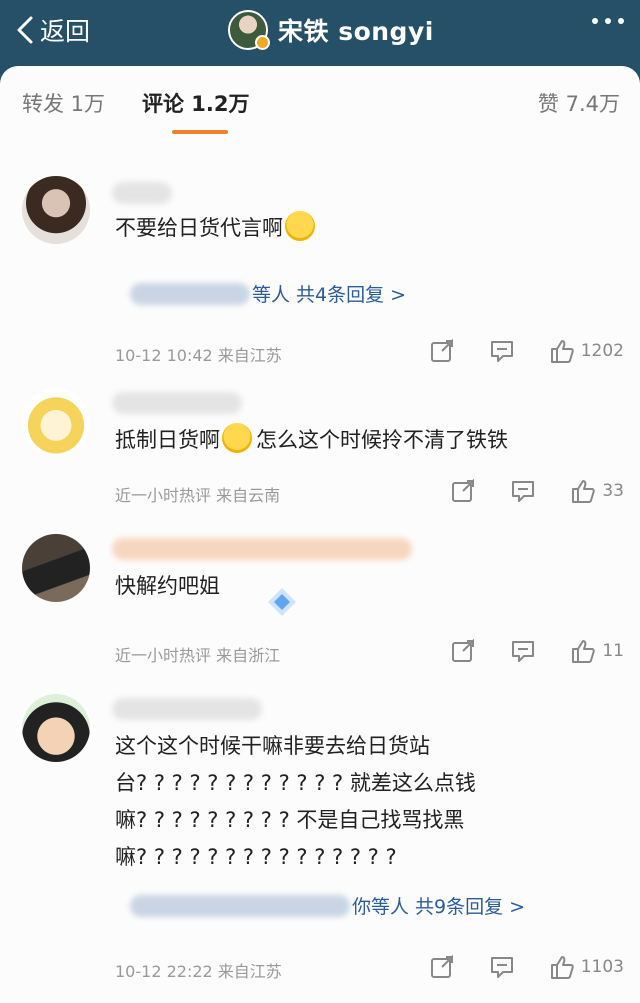  I want to click on like-button: 1202, so click(586, 351).